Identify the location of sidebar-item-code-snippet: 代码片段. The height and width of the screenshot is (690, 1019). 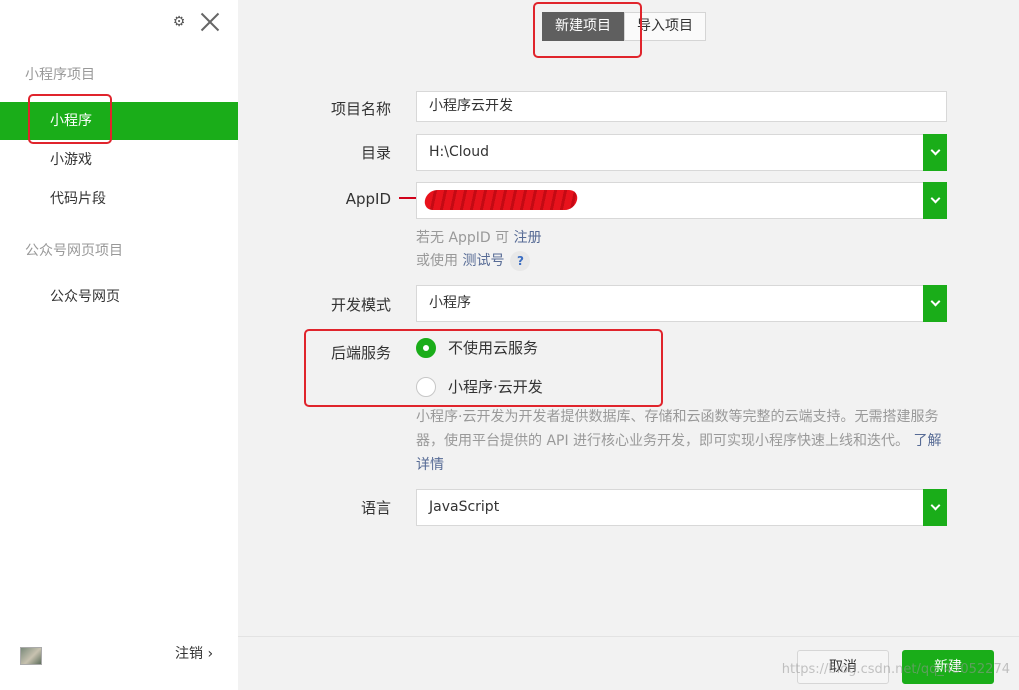
(119, 199).